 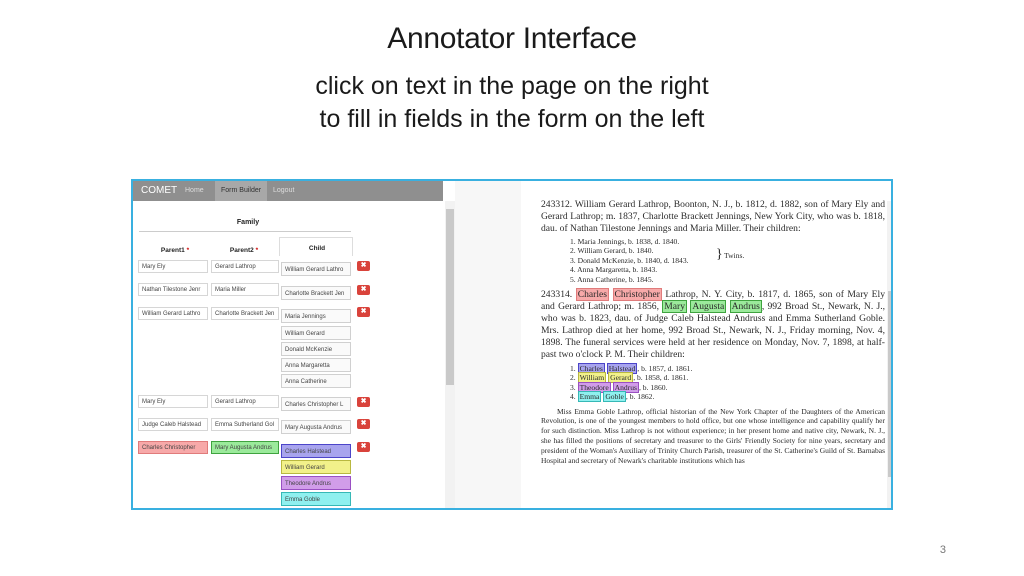 I want to click on child-text: , b. 1862., so click(x=640, y=396).